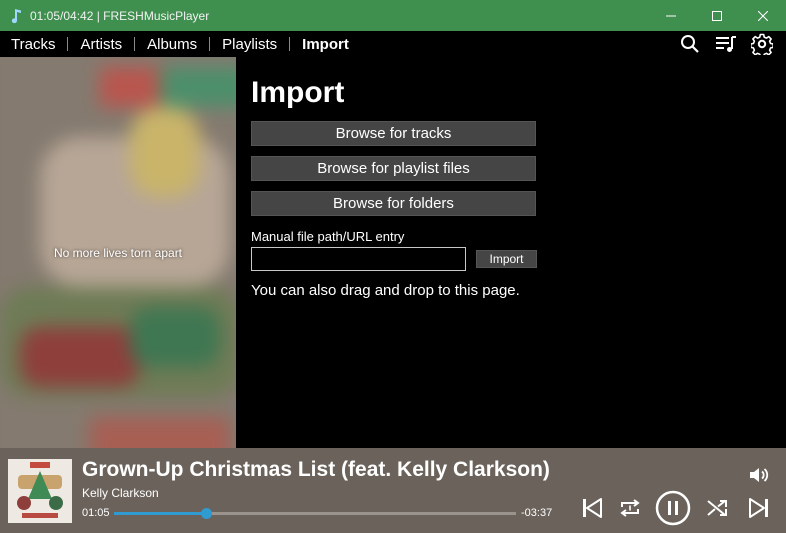 The height and width of the screenshot is (533, 786). I want to click on seek-bar-fill, so click(160, 513).